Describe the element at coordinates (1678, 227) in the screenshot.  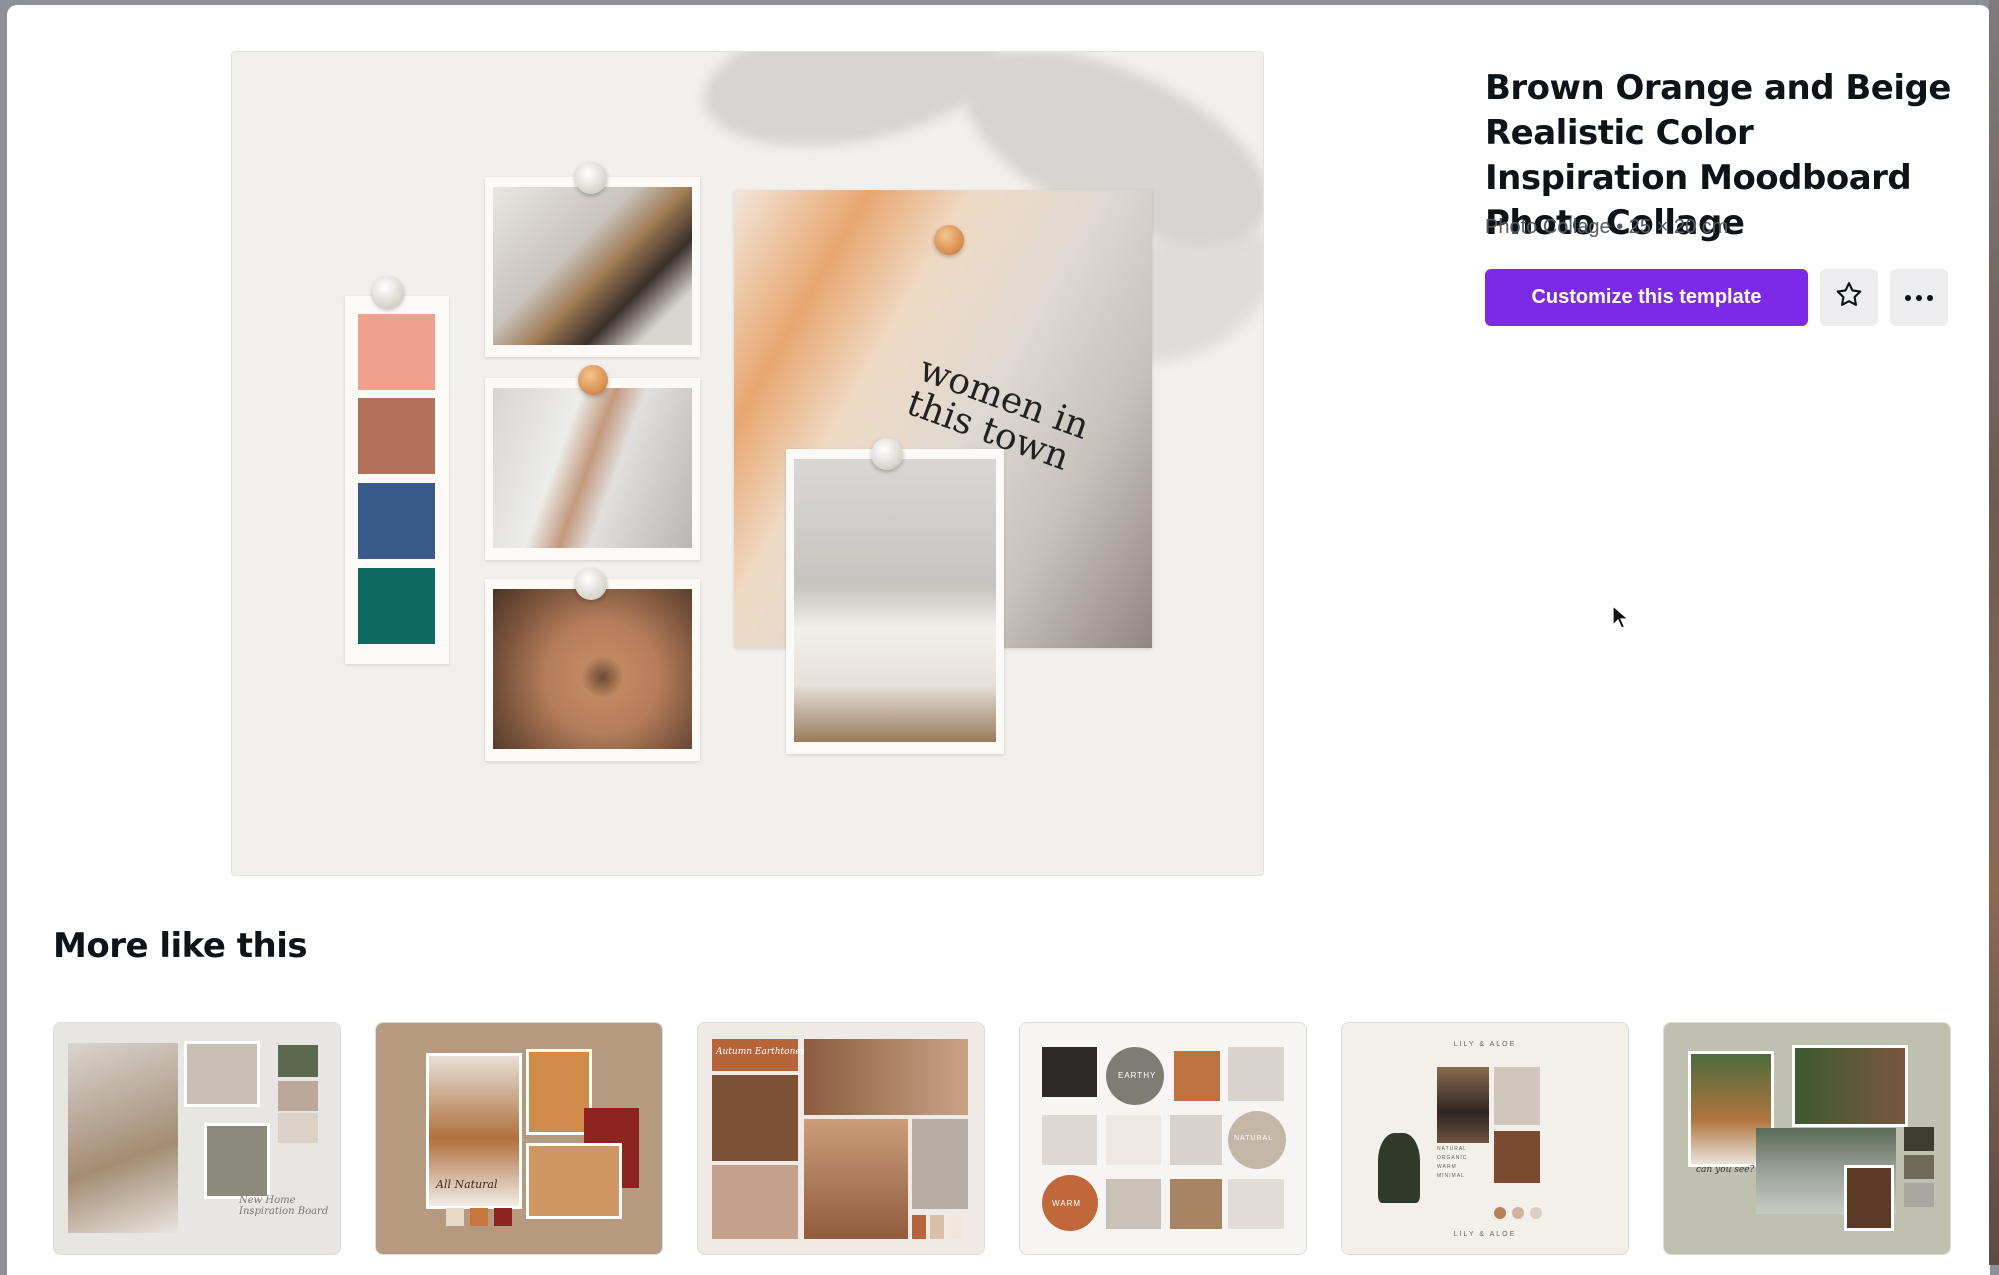
I see `template-size: 25 × 20 cm` at that location.